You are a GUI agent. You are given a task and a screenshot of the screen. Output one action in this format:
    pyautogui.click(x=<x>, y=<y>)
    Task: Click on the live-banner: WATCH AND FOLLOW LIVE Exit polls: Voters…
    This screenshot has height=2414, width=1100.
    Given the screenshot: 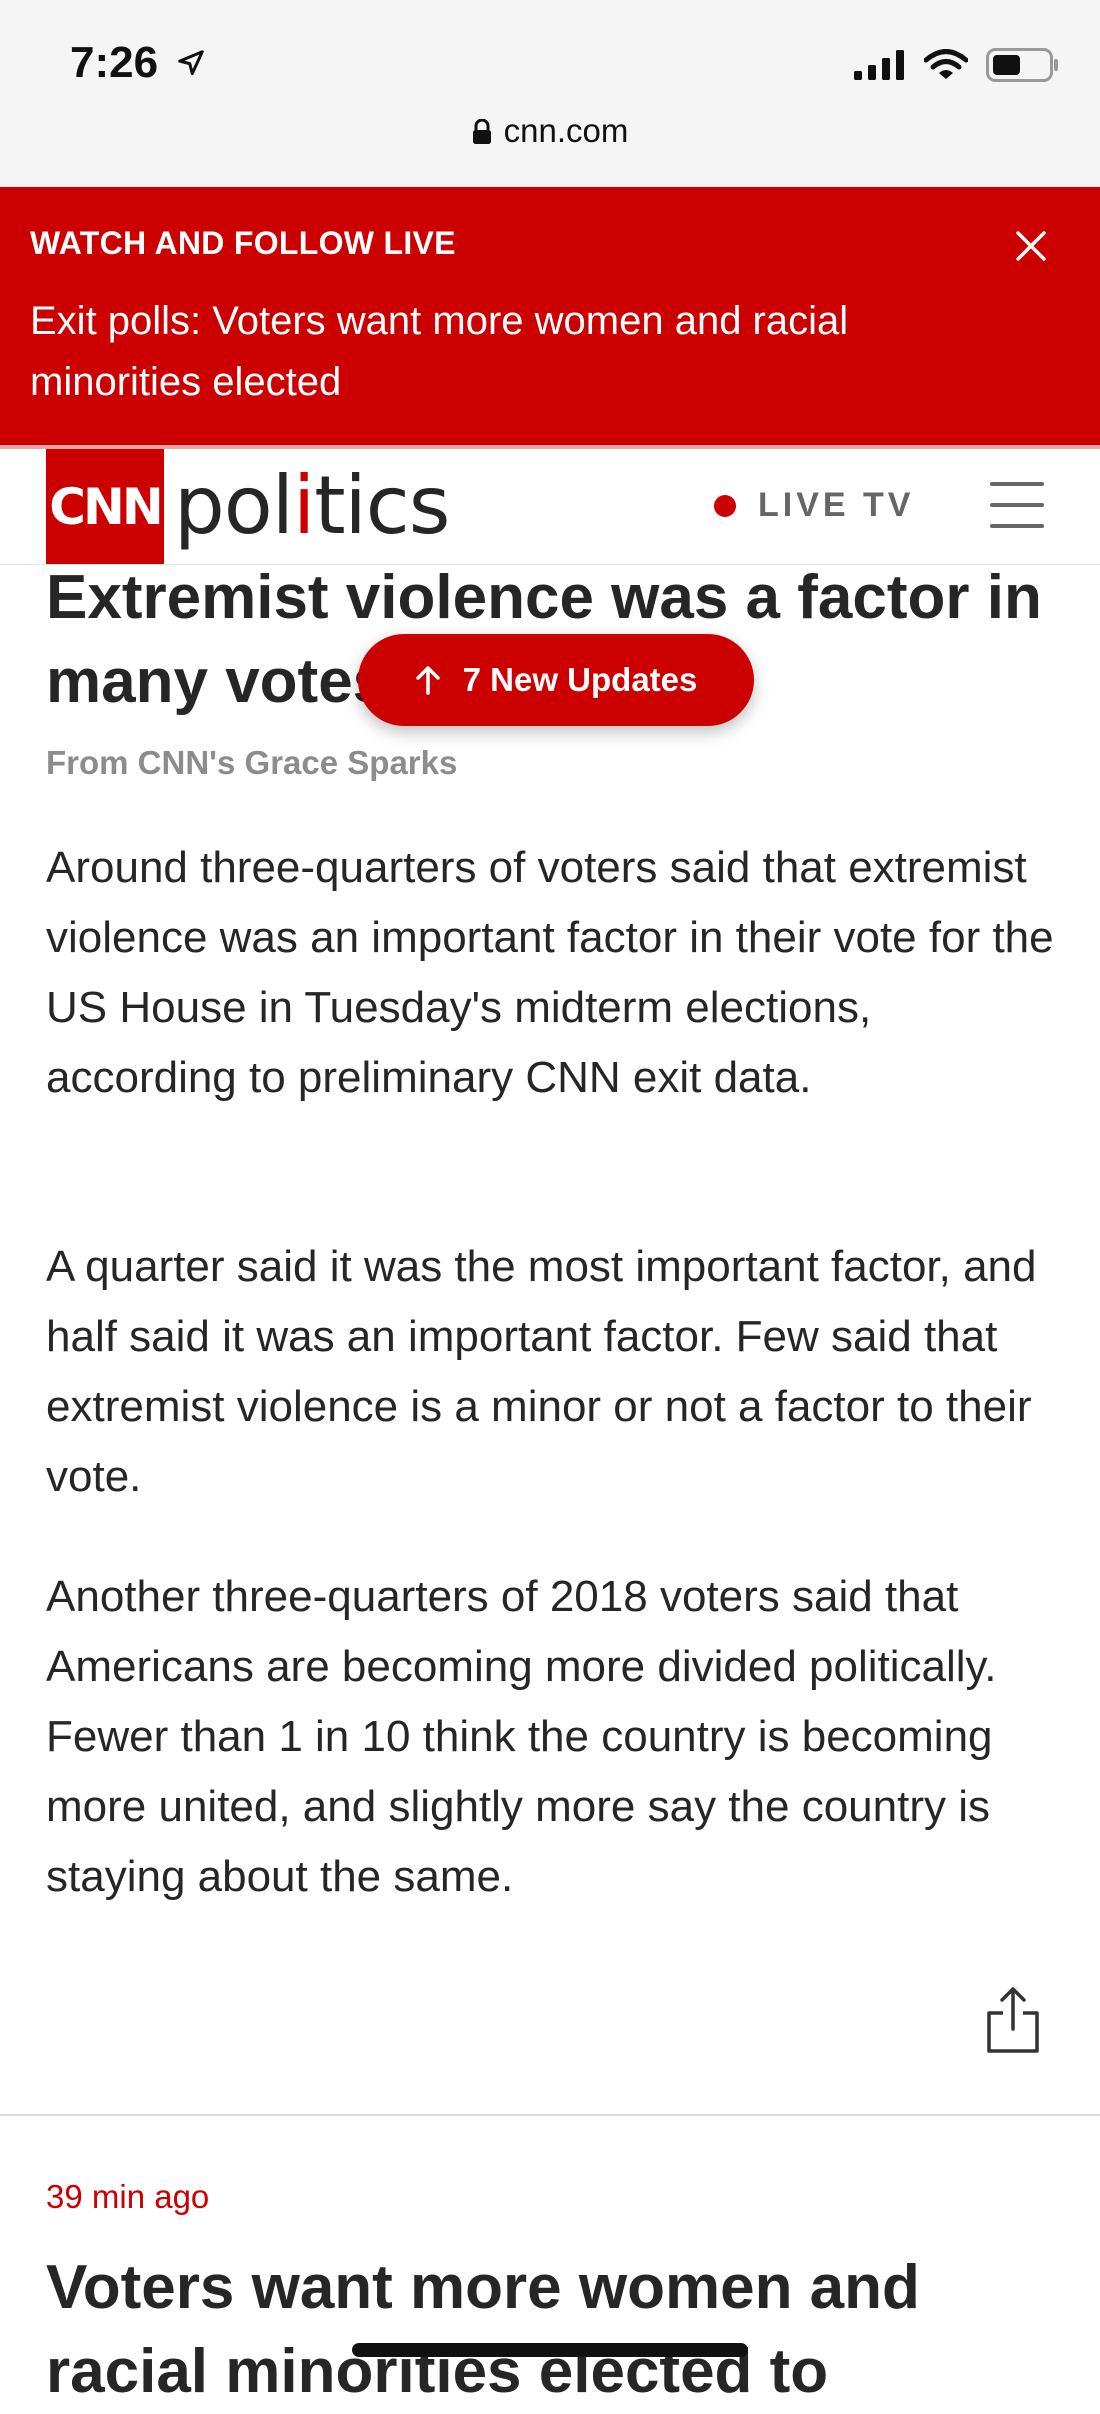 What is the action you would take?
    pyautogui.click(x=550, y=317)
    